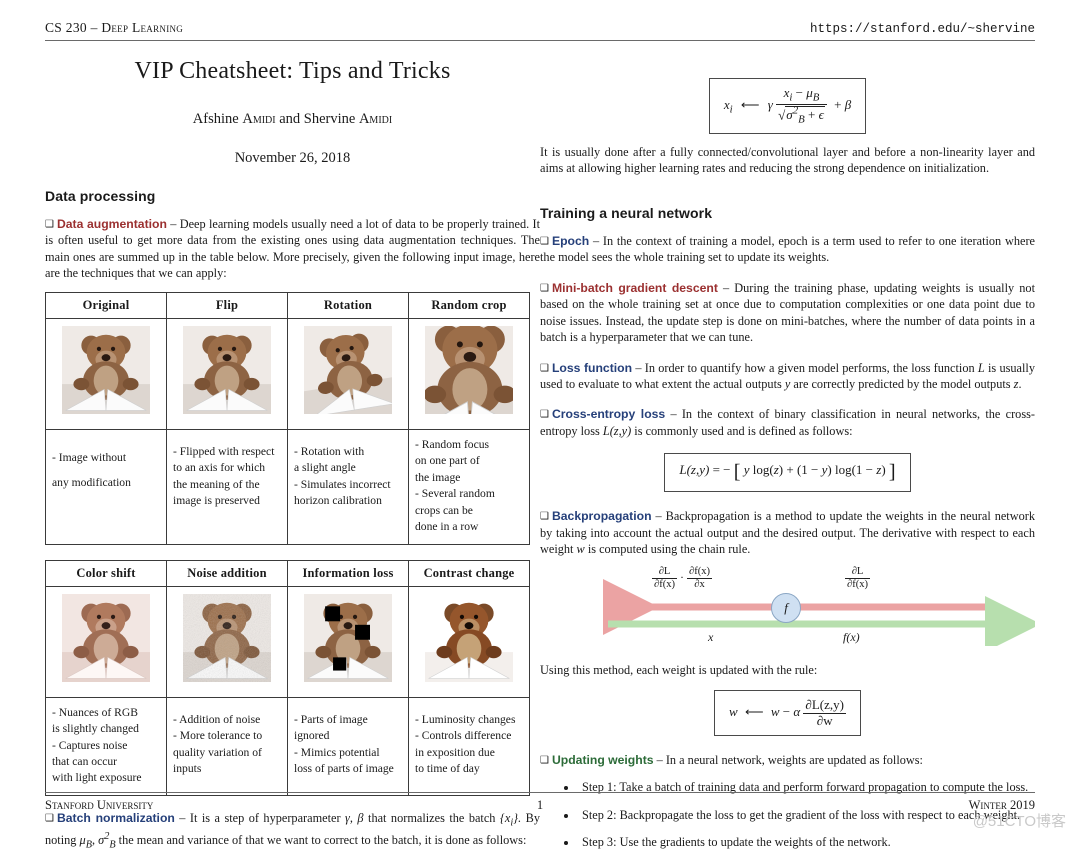 The height and width of the screenshot is (862, 1080). Describe the element at coordinates (99, 805) in the screenshot. I see `footer-institution: Stanford University` at that location.